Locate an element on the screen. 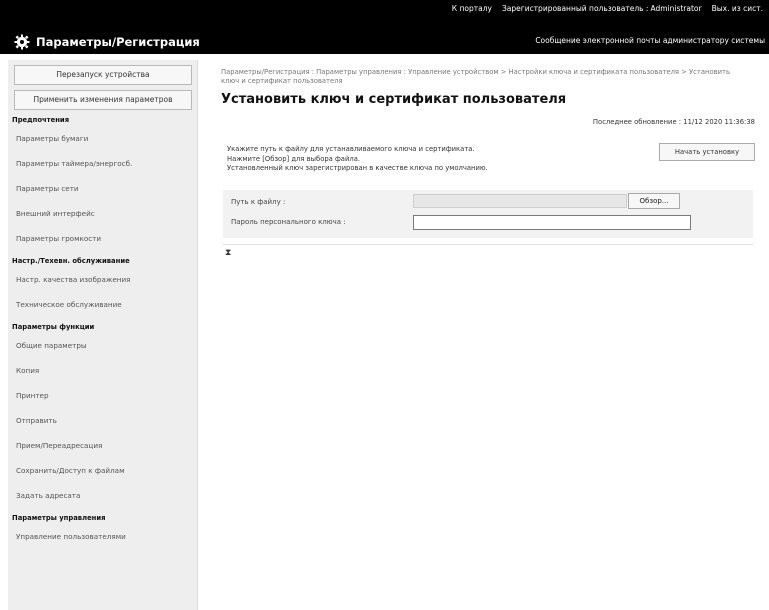 This screenshot has height=610, width=769. sidebar-section-management: Параметры управления is located at coordinates (59, 518).